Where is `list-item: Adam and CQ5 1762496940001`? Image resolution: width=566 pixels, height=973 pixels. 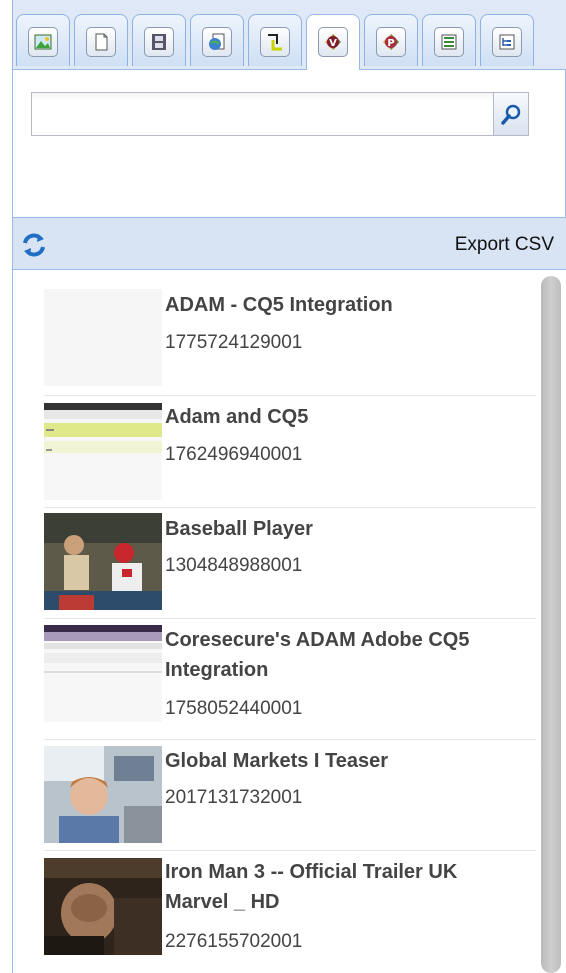 list-item: Adam and CQ5 1762496940001 is located at coordinates (290, 452).